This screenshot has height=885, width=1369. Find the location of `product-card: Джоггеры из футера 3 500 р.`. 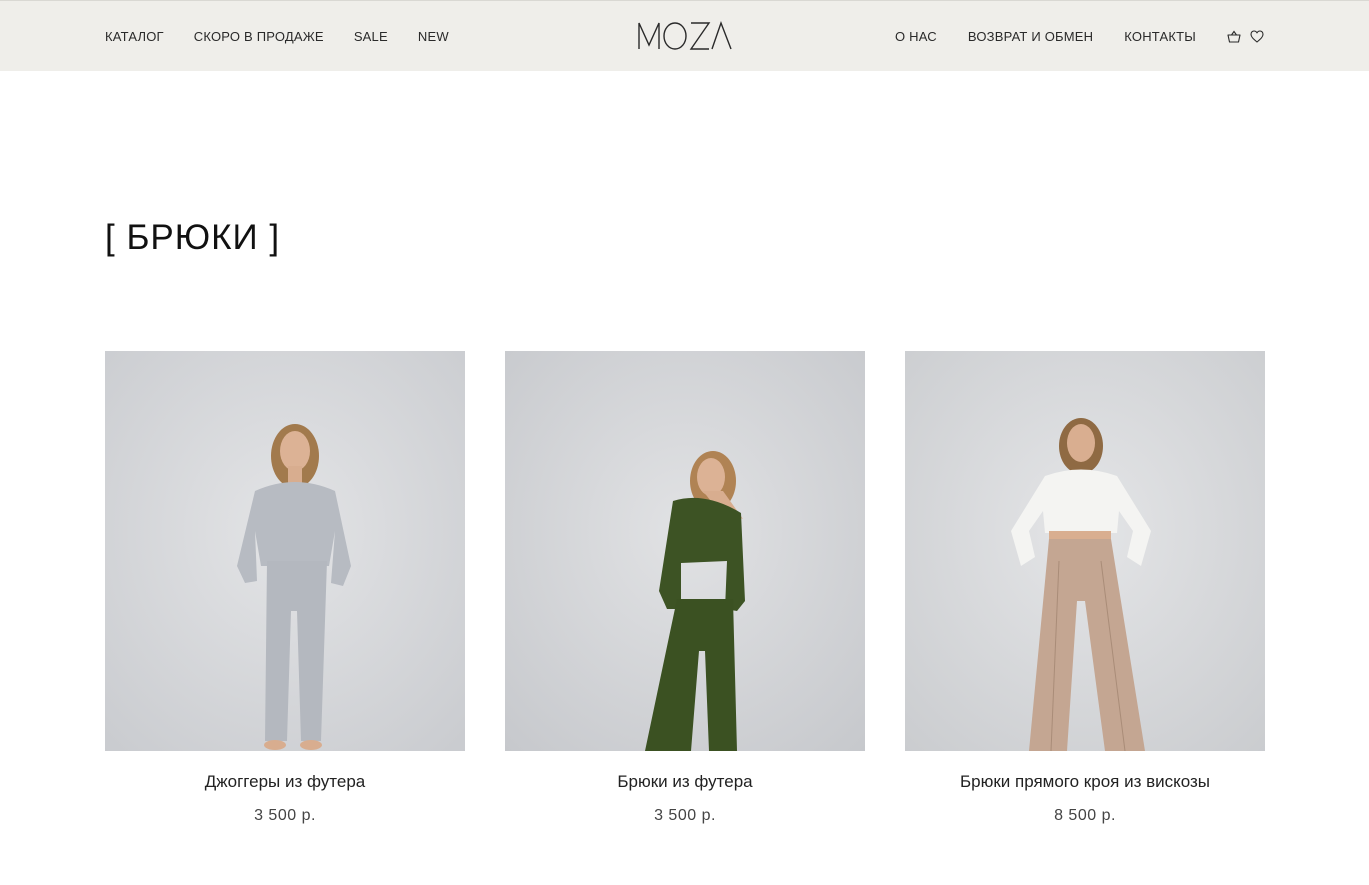

product-card: Джоггеры из футера 3 500 р. is located at coordinates (285, 588).